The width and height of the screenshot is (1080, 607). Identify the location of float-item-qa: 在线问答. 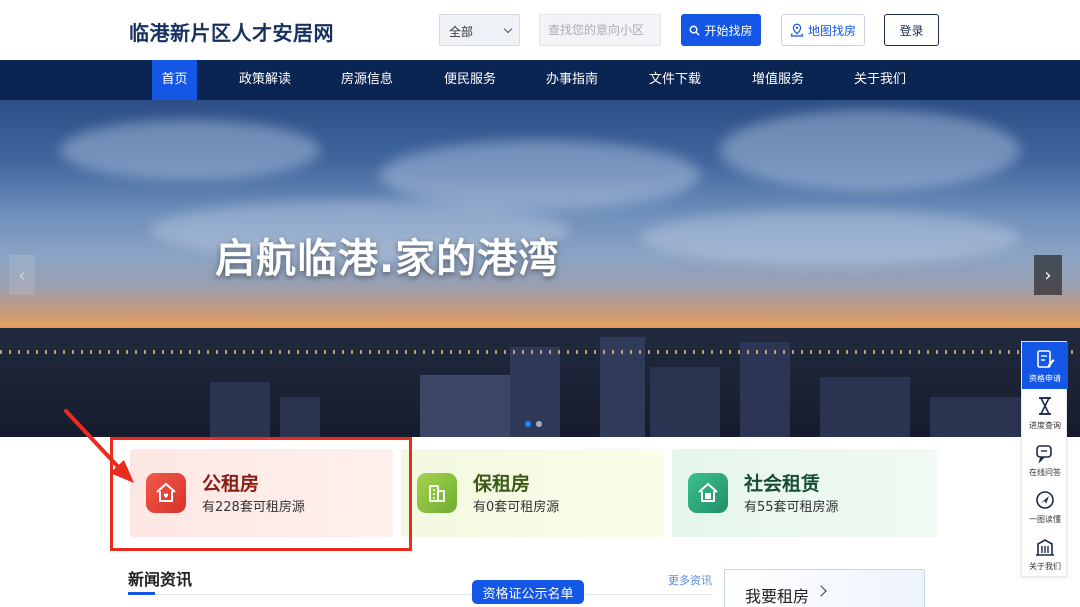
(1045, 459).